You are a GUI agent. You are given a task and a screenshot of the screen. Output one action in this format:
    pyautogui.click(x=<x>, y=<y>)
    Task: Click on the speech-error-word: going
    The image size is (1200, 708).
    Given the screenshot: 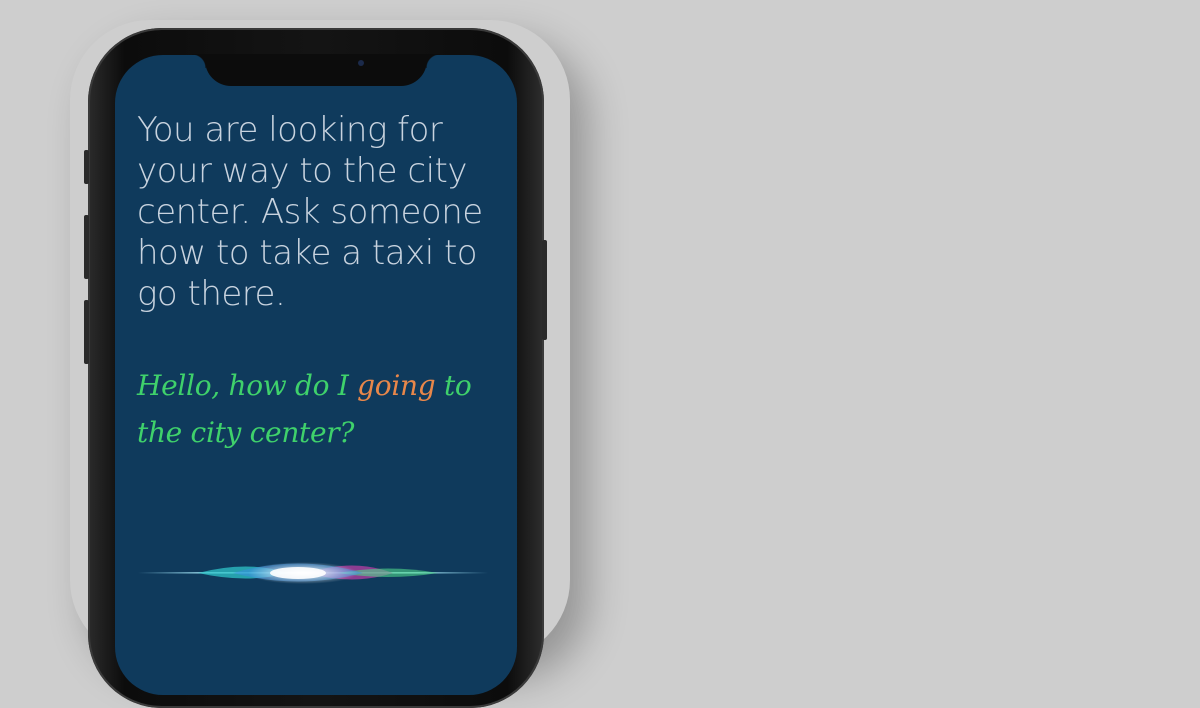 What is the action you would take?
    pyautogui.click(x=396, y=385)
    